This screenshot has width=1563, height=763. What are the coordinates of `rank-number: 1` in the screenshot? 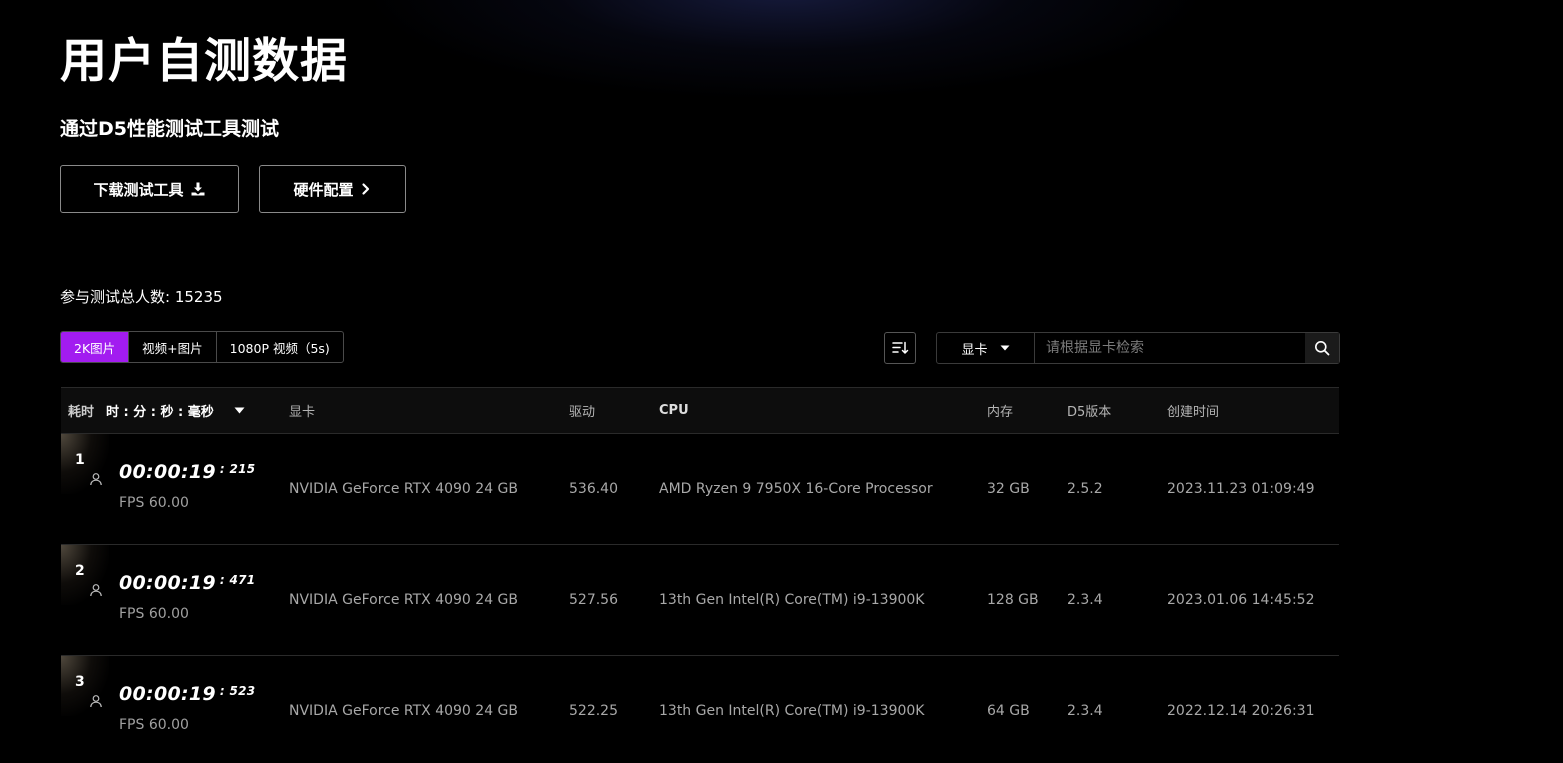 It's located at (80, 460).